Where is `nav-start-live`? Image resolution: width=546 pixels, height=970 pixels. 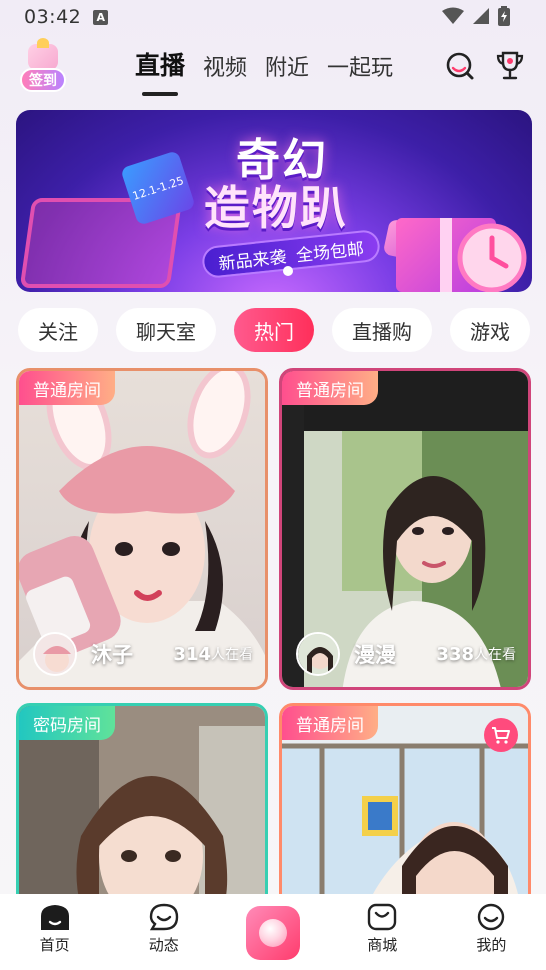
nav-start-live is located at coordinates (272, 932).